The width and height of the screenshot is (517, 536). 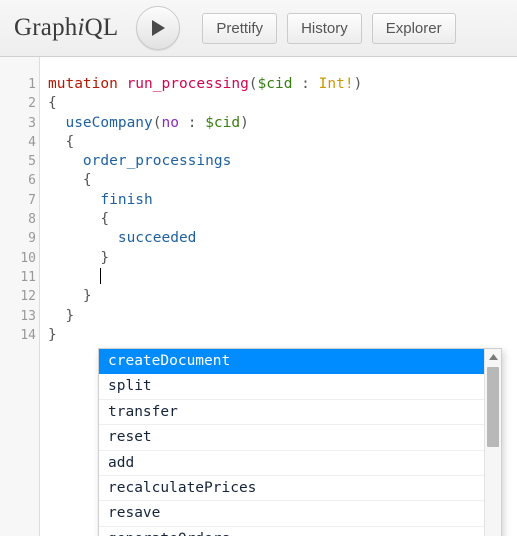 What do you see at coordinates (282, 238) in the screenshot?
I see `code-line: succeeded` at bounding box center [282, 238].